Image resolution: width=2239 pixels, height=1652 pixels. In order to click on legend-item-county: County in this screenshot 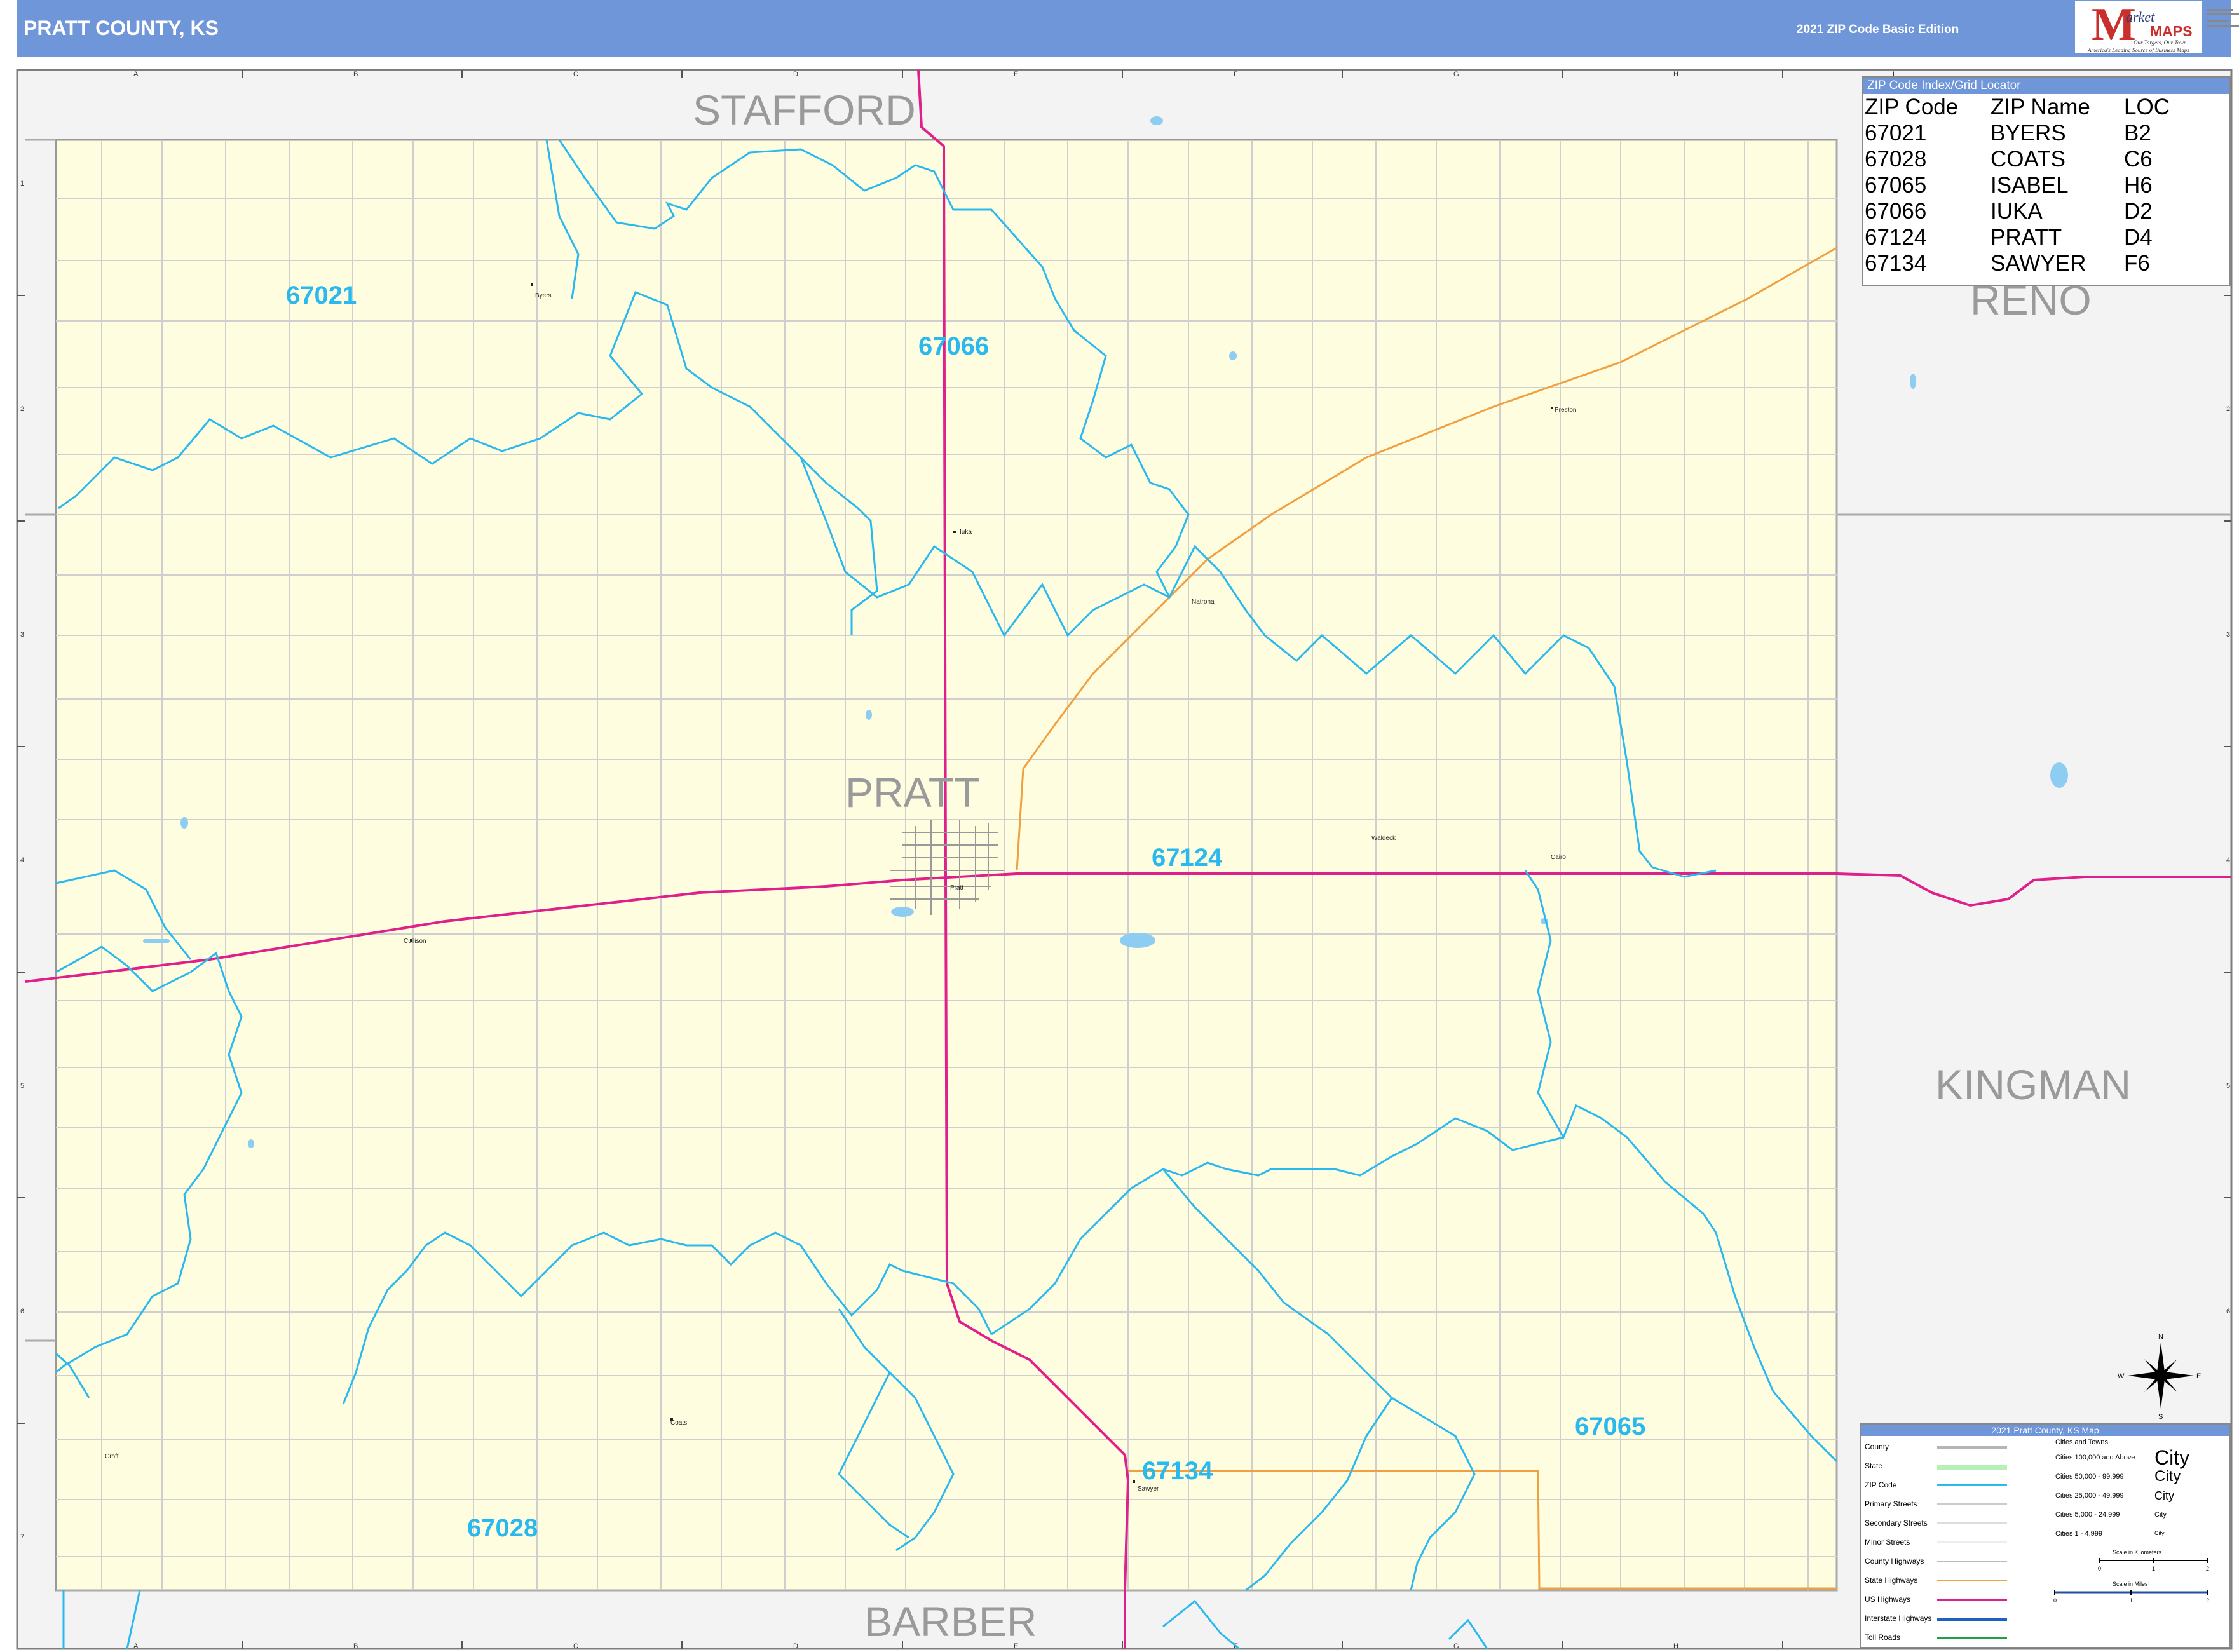, I will do `click(1877, 1447)`.